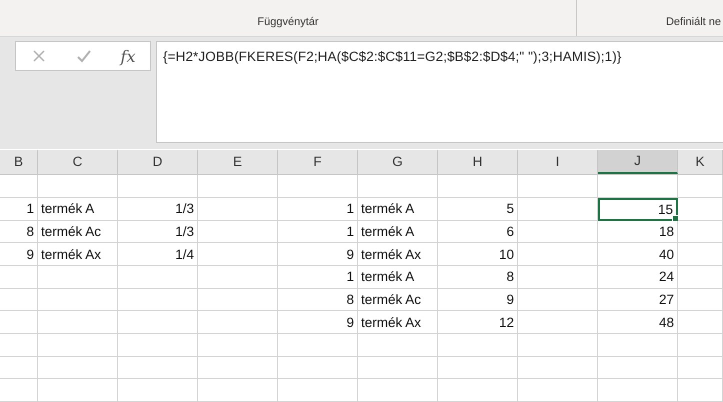  What do you see at coordinates (638, 277) in the screenshot?
I see `table-cell: 24` at bounding box center [638, 277].